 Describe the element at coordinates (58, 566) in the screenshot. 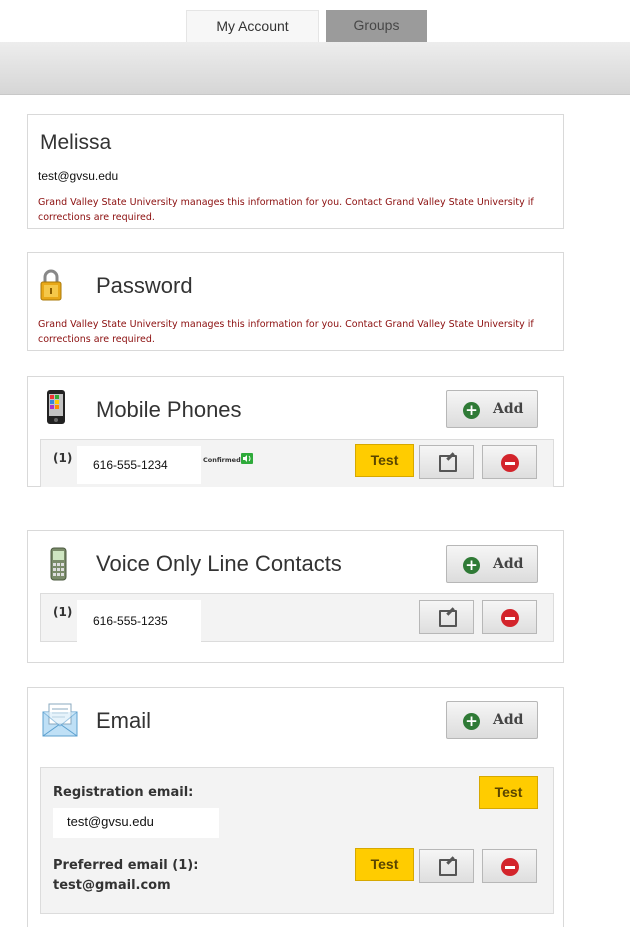

I see `desk-phone-icon` at that location.